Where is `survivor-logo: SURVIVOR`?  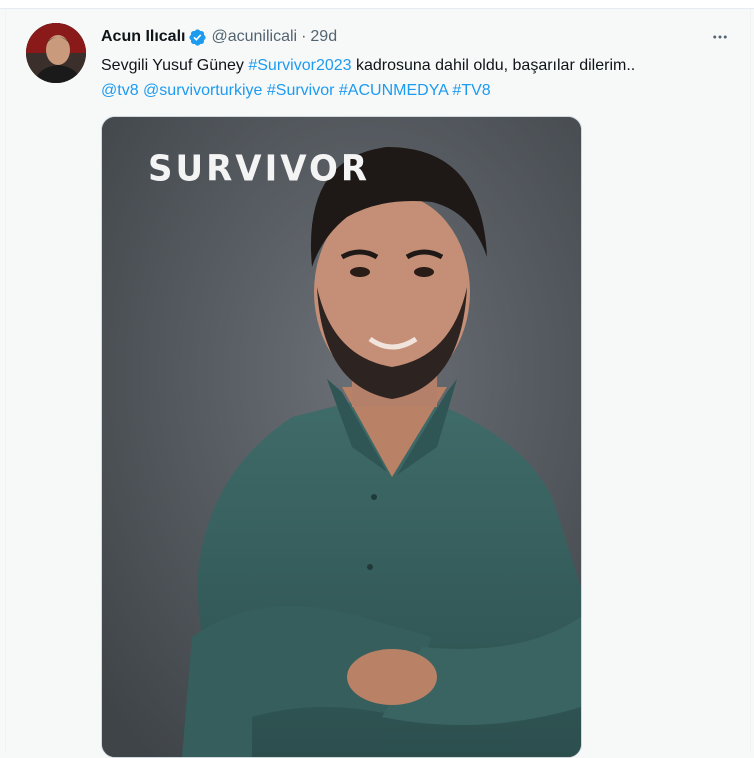 survivor-logo: SURVIVOR is located at coordinates (259, 169).